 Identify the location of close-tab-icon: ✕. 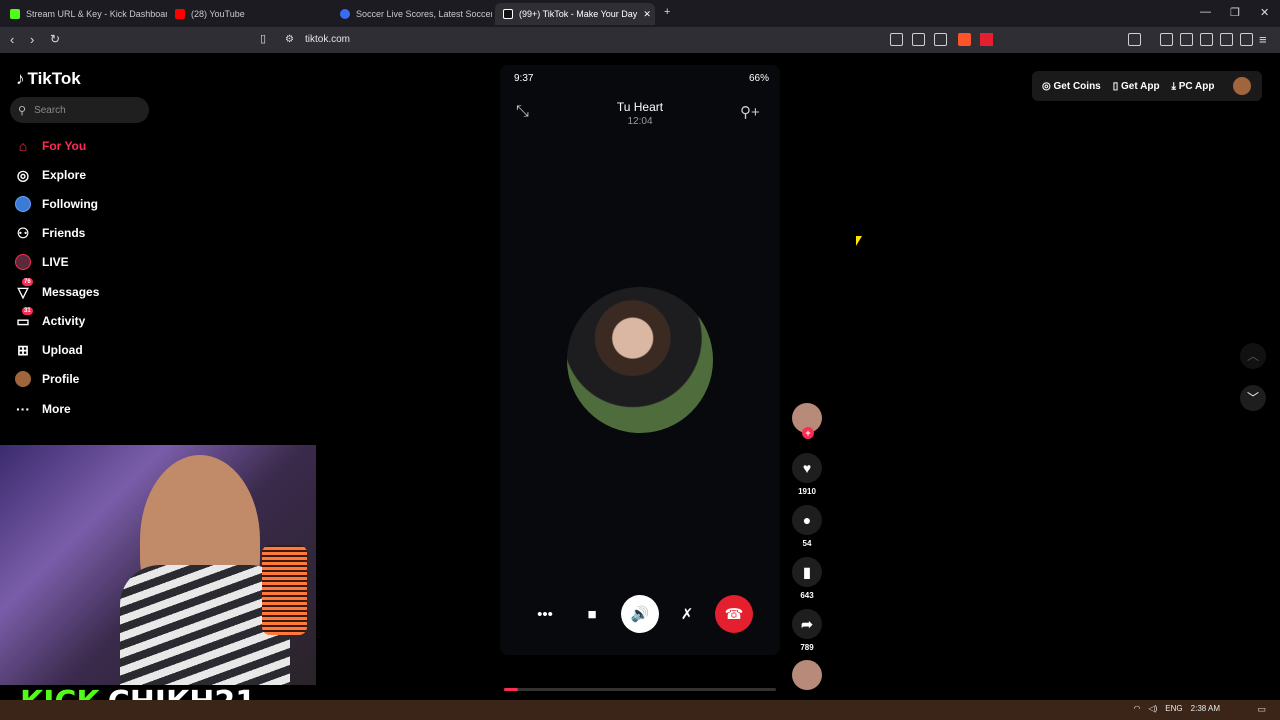
(647, 14).